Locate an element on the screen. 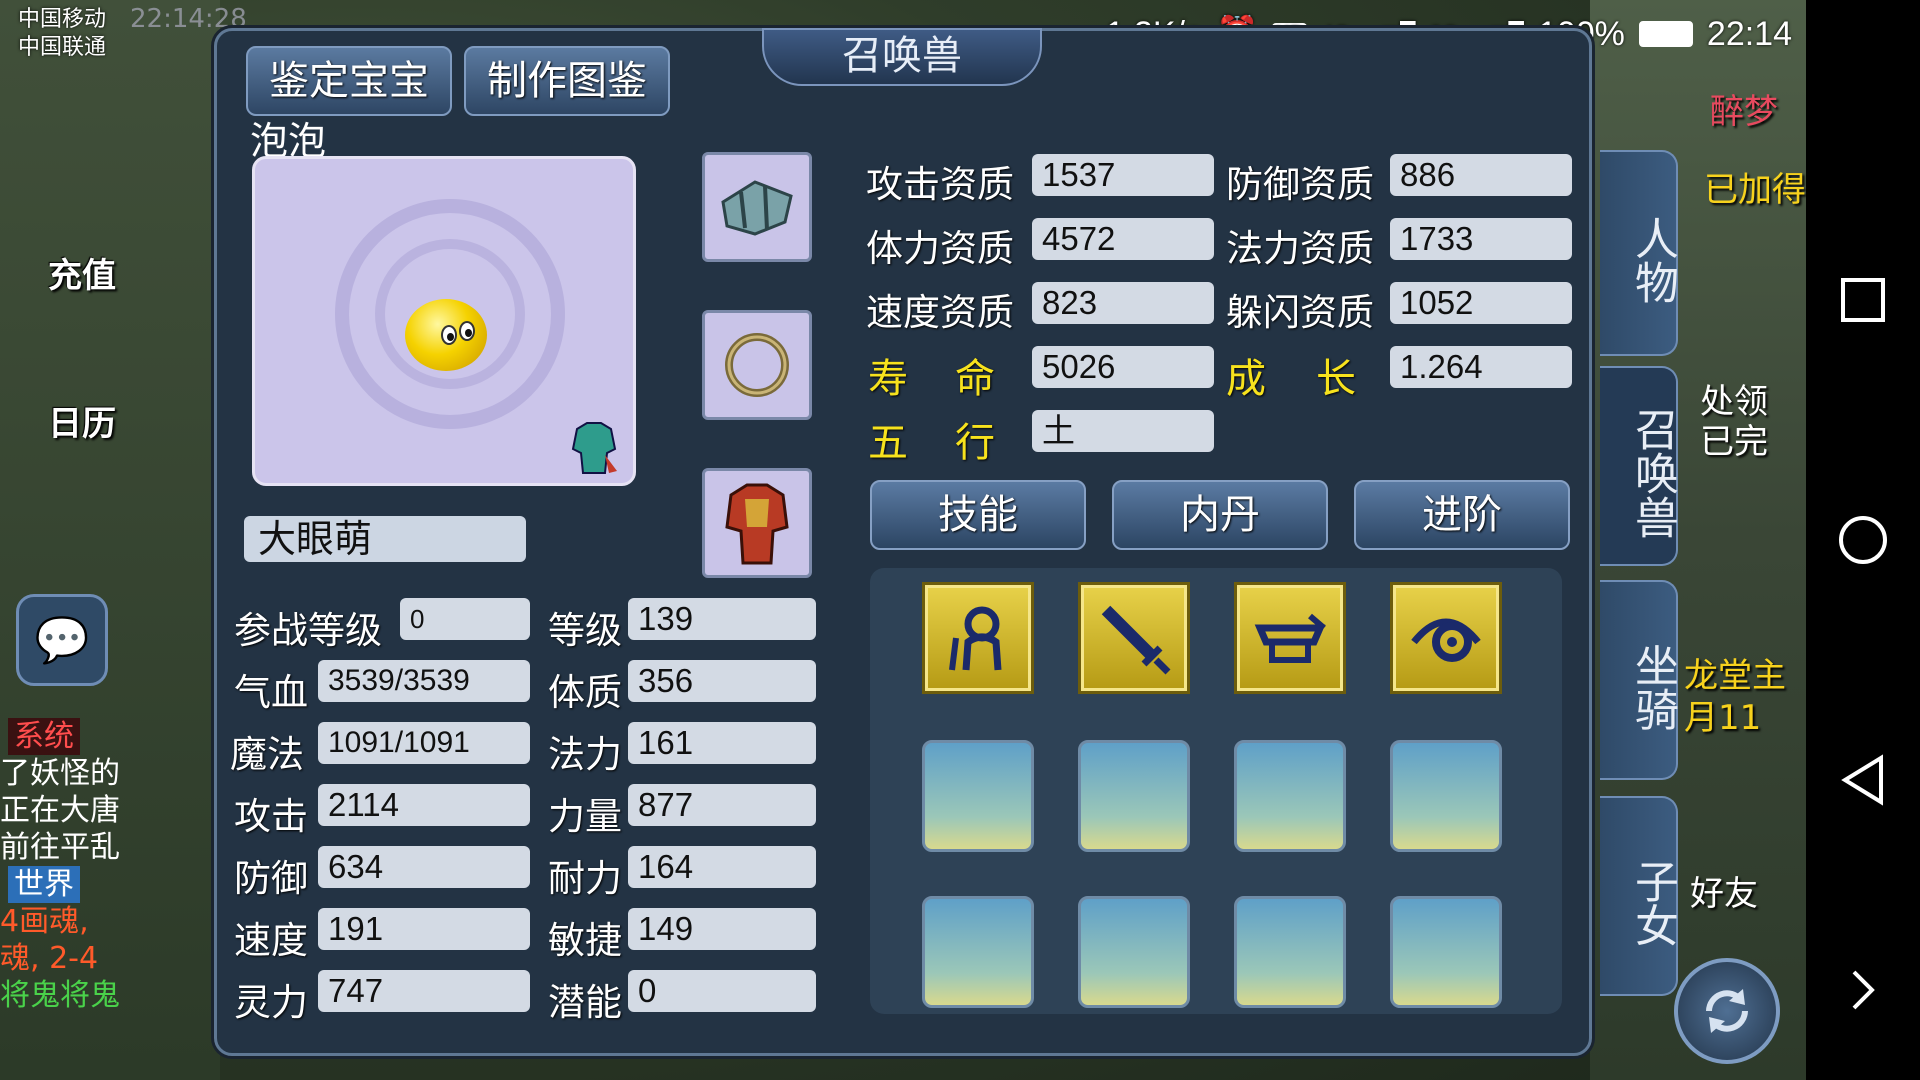 The width and height of the screenshot is (1920, 1080). pet-eye is located at coordinates (467, 331).